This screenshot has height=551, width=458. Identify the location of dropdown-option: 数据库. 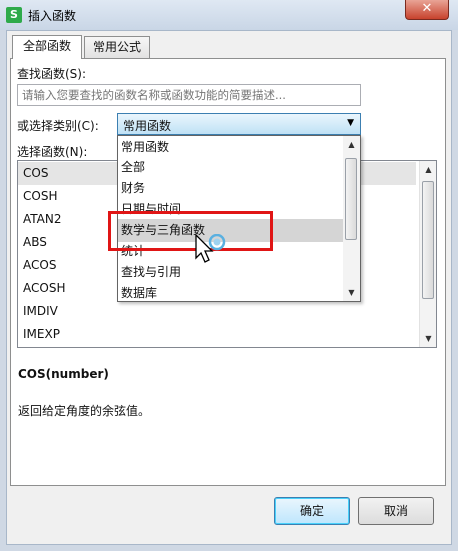
(231, 291).